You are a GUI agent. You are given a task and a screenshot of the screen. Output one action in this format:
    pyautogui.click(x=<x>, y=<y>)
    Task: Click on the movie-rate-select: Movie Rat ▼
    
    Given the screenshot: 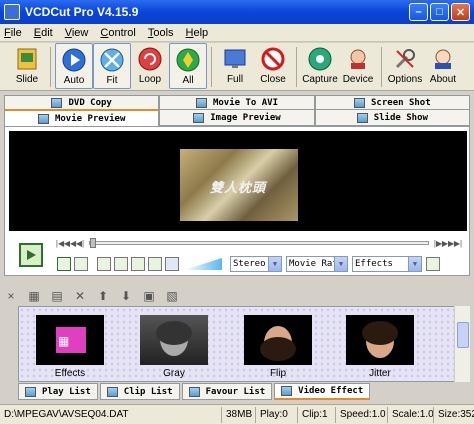 What is the action you would take?
    pyautogui.click(x=317, y=264)
    